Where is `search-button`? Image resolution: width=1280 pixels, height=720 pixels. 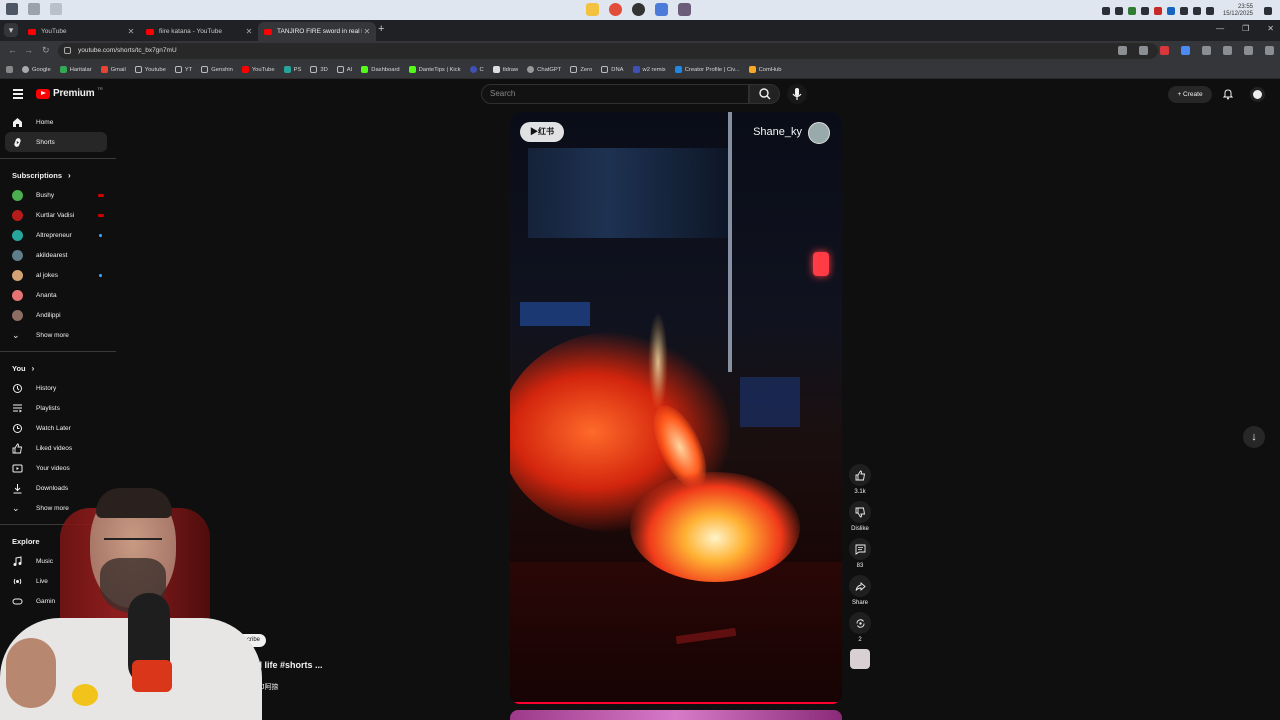 search-button is located at coordinates (764, 94).